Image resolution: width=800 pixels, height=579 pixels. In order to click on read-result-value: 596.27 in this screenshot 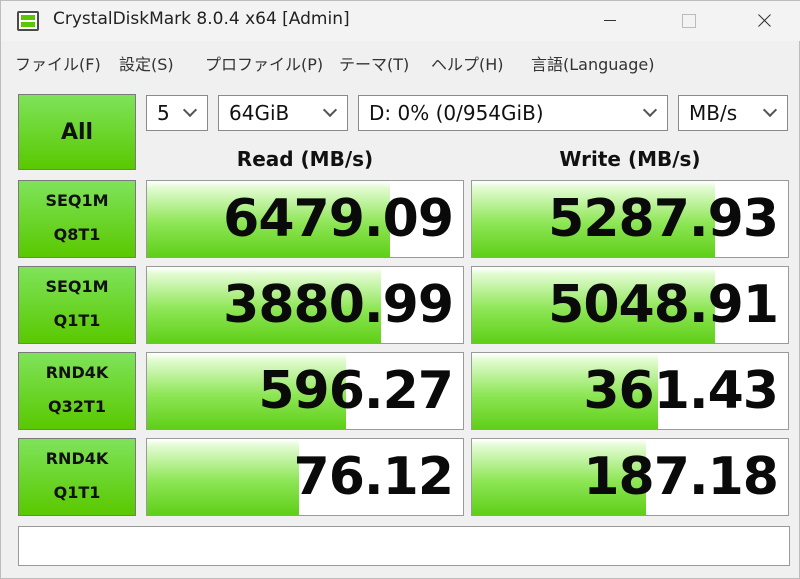, I will do `click(356, 391)`.